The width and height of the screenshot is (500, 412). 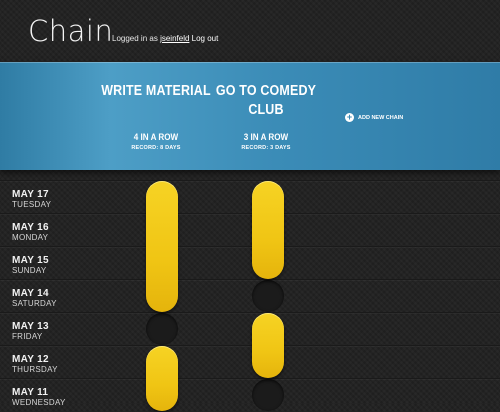 I want to click on day-row: MAY 15 SUNDAY, so click(x=250, y=263).